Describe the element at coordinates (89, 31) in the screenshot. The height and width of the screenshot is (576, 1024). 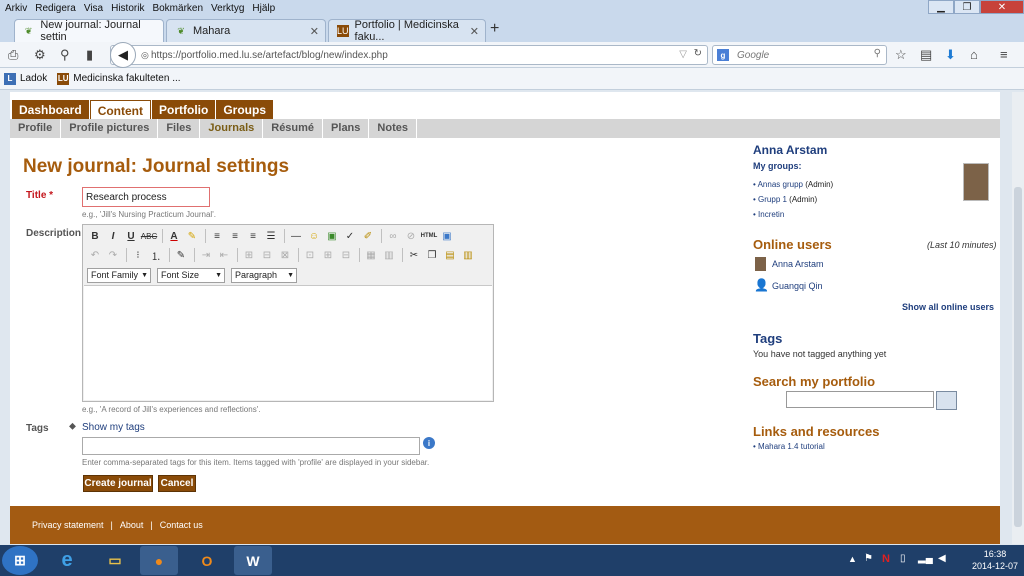
I see `tab-new-journal: ❦ New journal: Journal settin` at that location.